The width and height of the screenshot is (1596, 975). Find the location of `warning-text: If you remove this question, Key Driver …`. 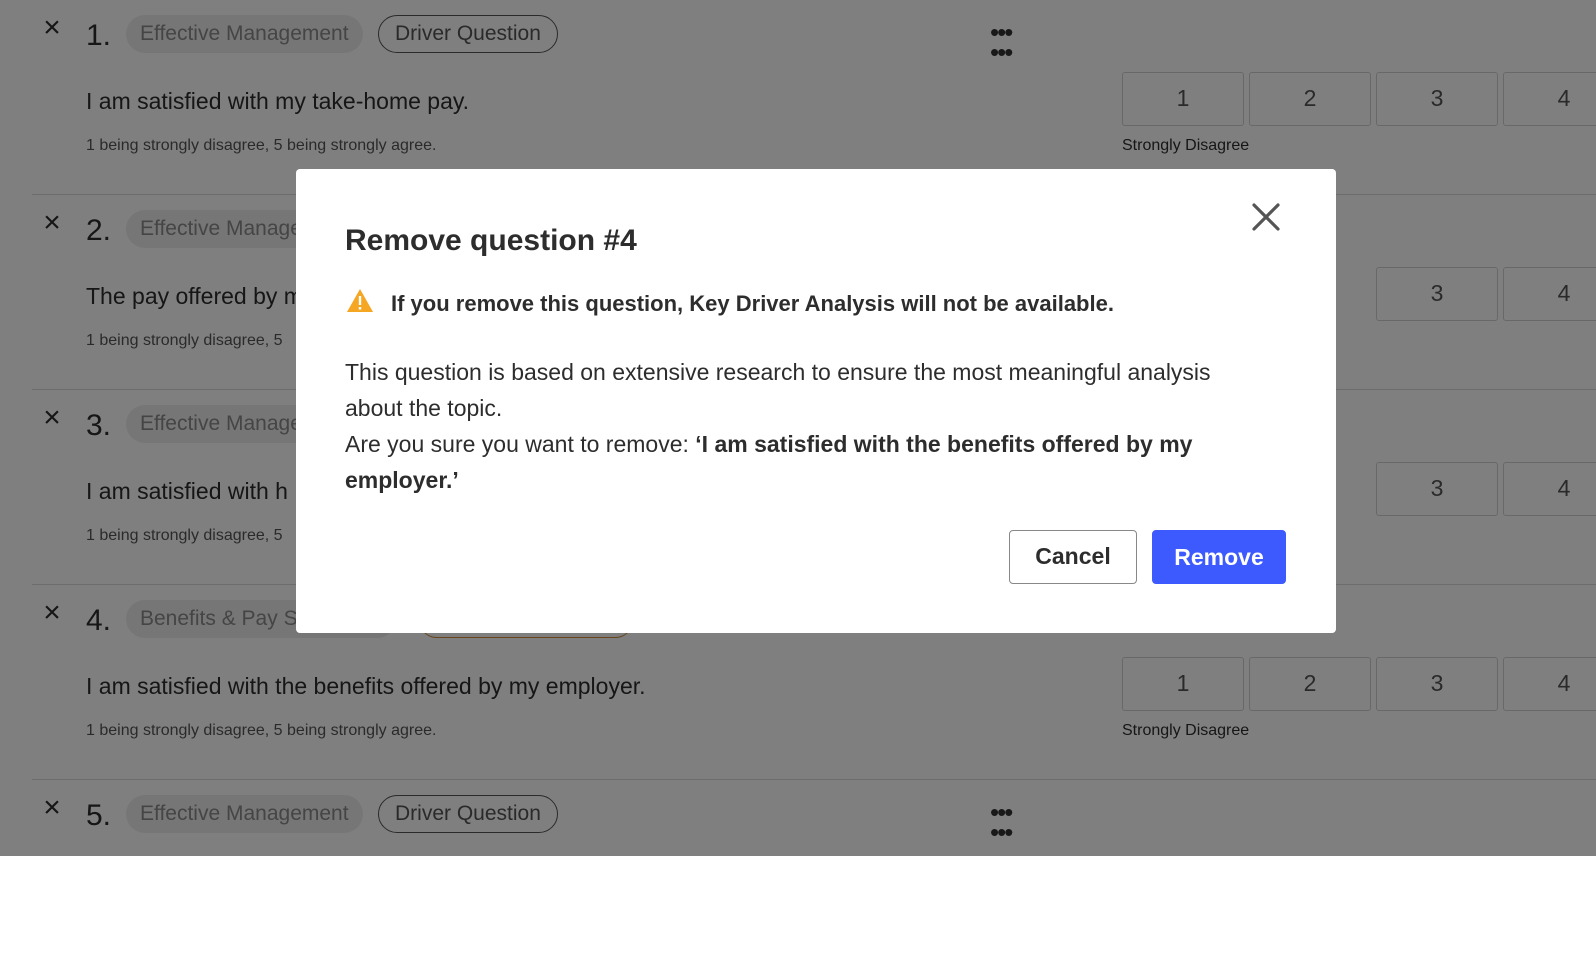

warning-text: If you remove this question, Key Driver … is located at coordinates (752, 303).